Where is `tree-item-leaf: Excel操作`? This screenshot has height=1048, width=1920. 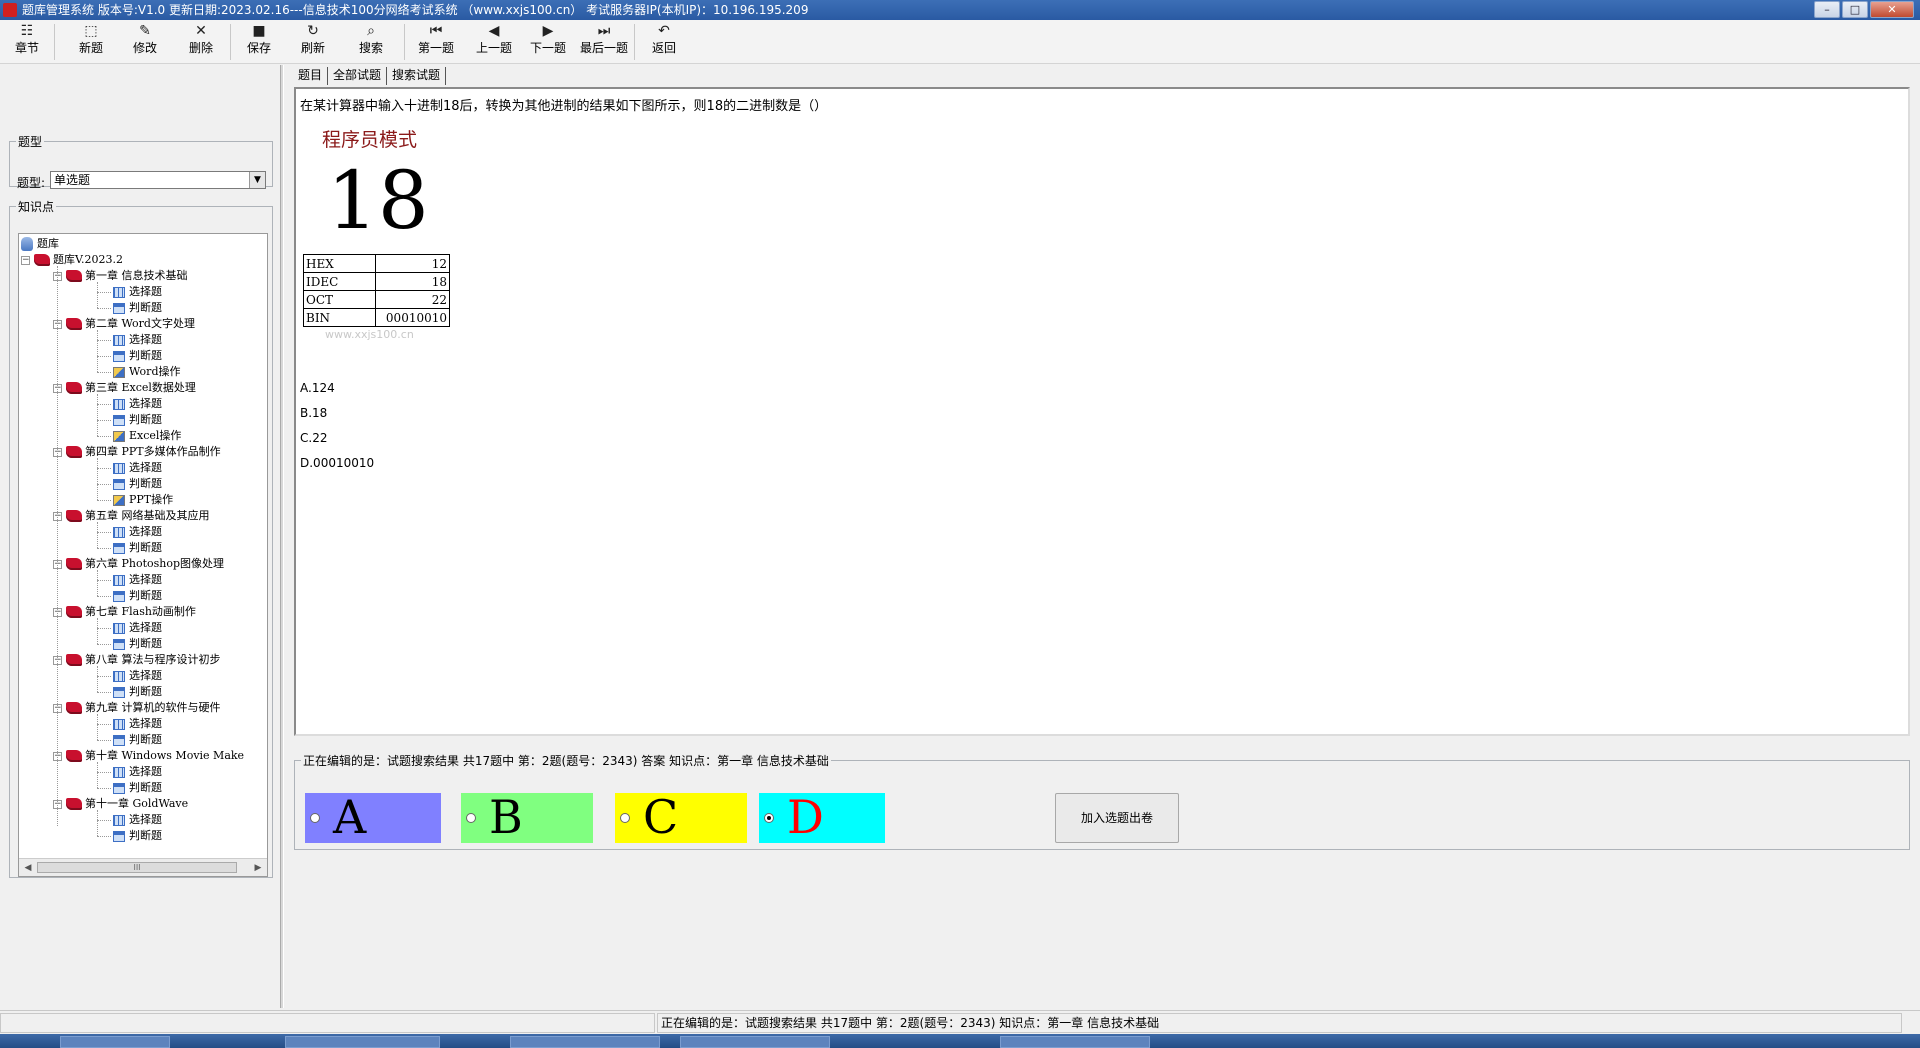
tree-item-leaf: Excel操作 is located at coordinates (147, 436).